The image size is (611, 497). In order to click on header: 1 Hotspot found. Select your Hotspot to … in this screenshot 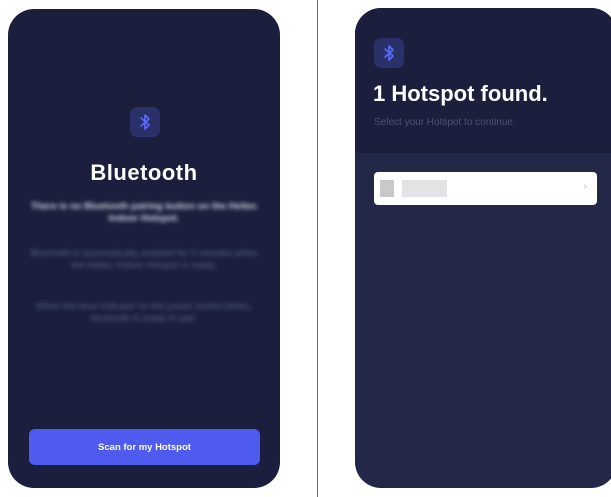, I will do `click(483, 80)`.